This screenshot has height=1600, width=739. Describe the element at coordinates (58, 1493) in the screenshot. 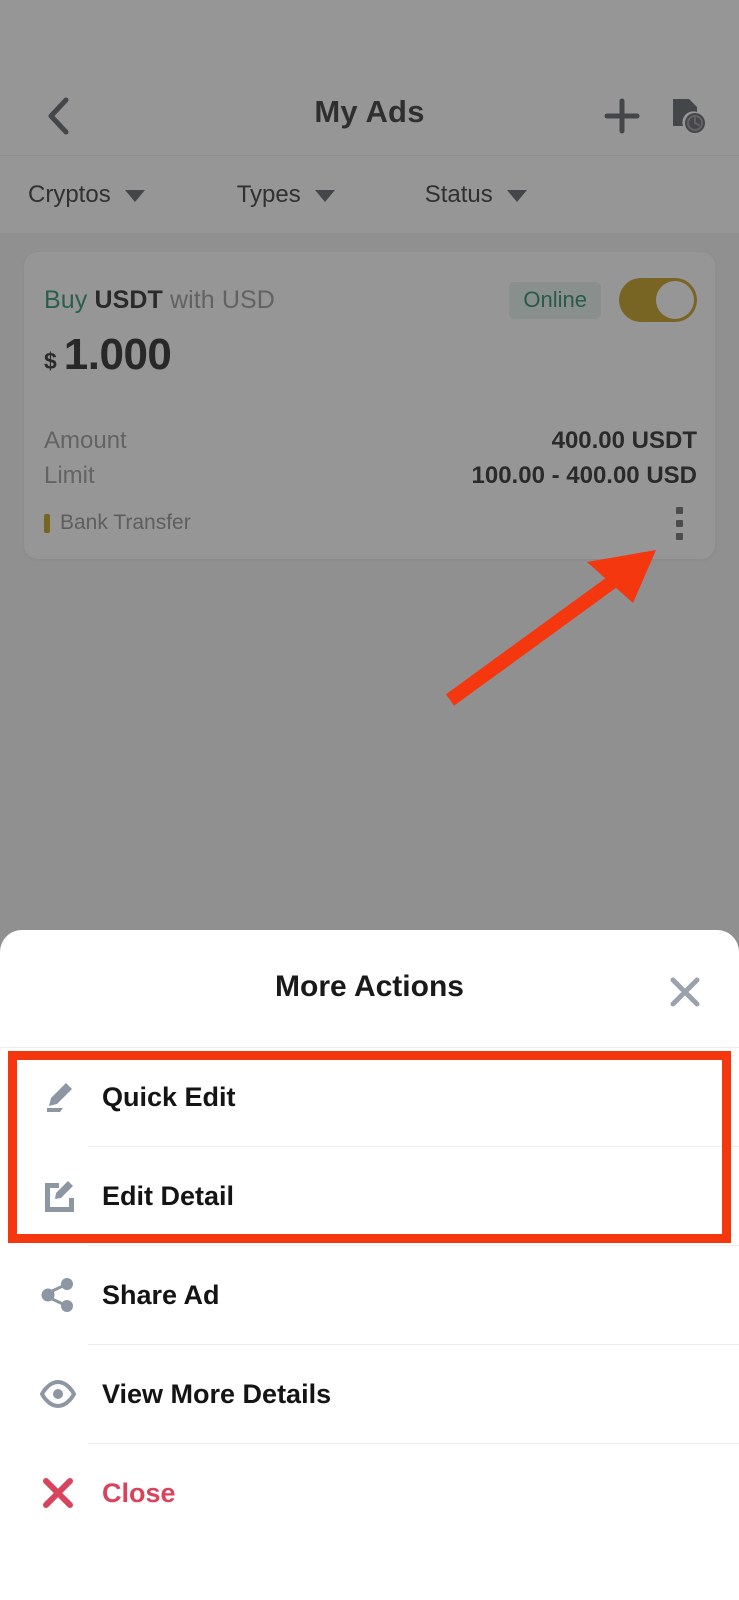

I see `x-icon` at that location.